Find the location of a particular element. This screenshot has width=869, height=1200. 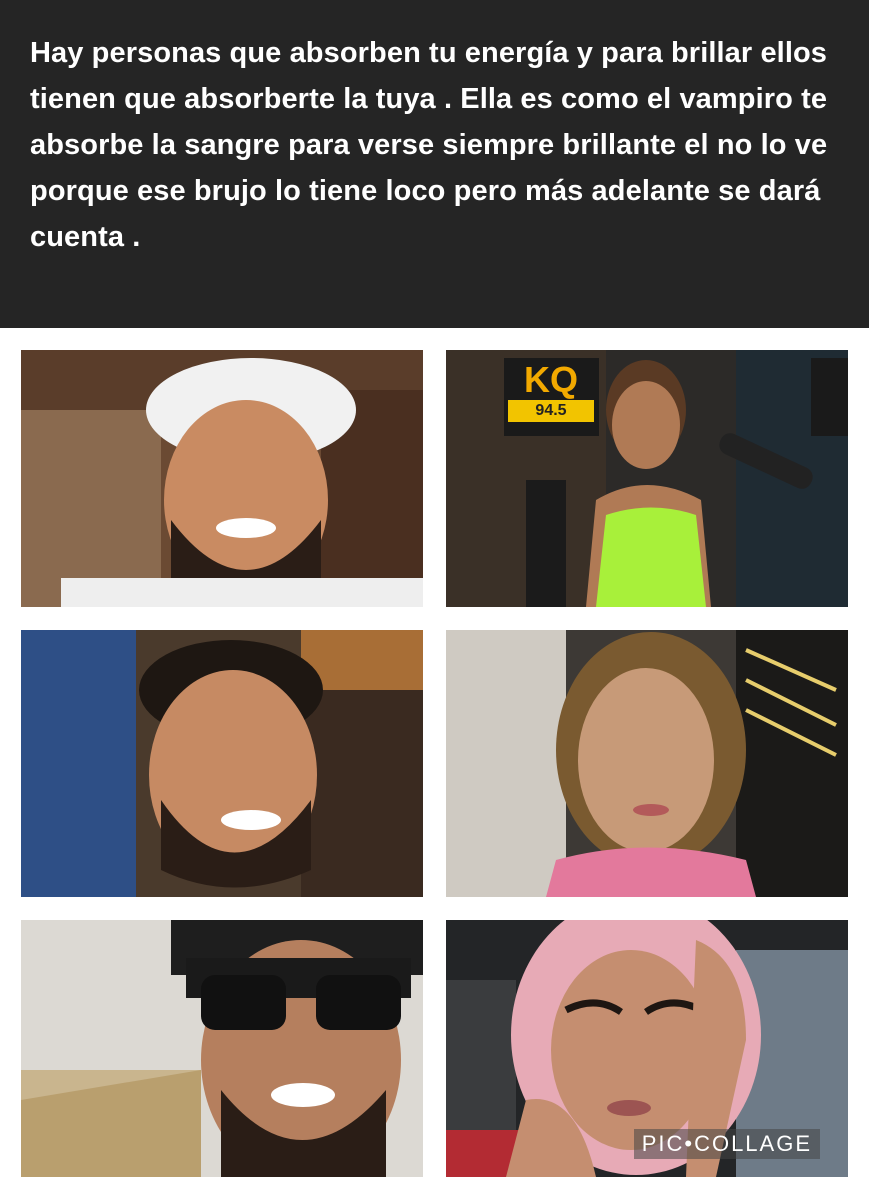

radio-sign-frequency: 94.5 is located at coordinates (551, 411).